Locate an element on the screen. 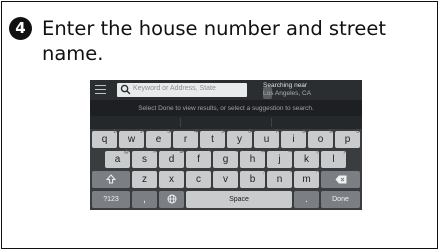 This screenshot has width=441, height=252. symbols-key: ?123 is located at coordinates (111, 199).